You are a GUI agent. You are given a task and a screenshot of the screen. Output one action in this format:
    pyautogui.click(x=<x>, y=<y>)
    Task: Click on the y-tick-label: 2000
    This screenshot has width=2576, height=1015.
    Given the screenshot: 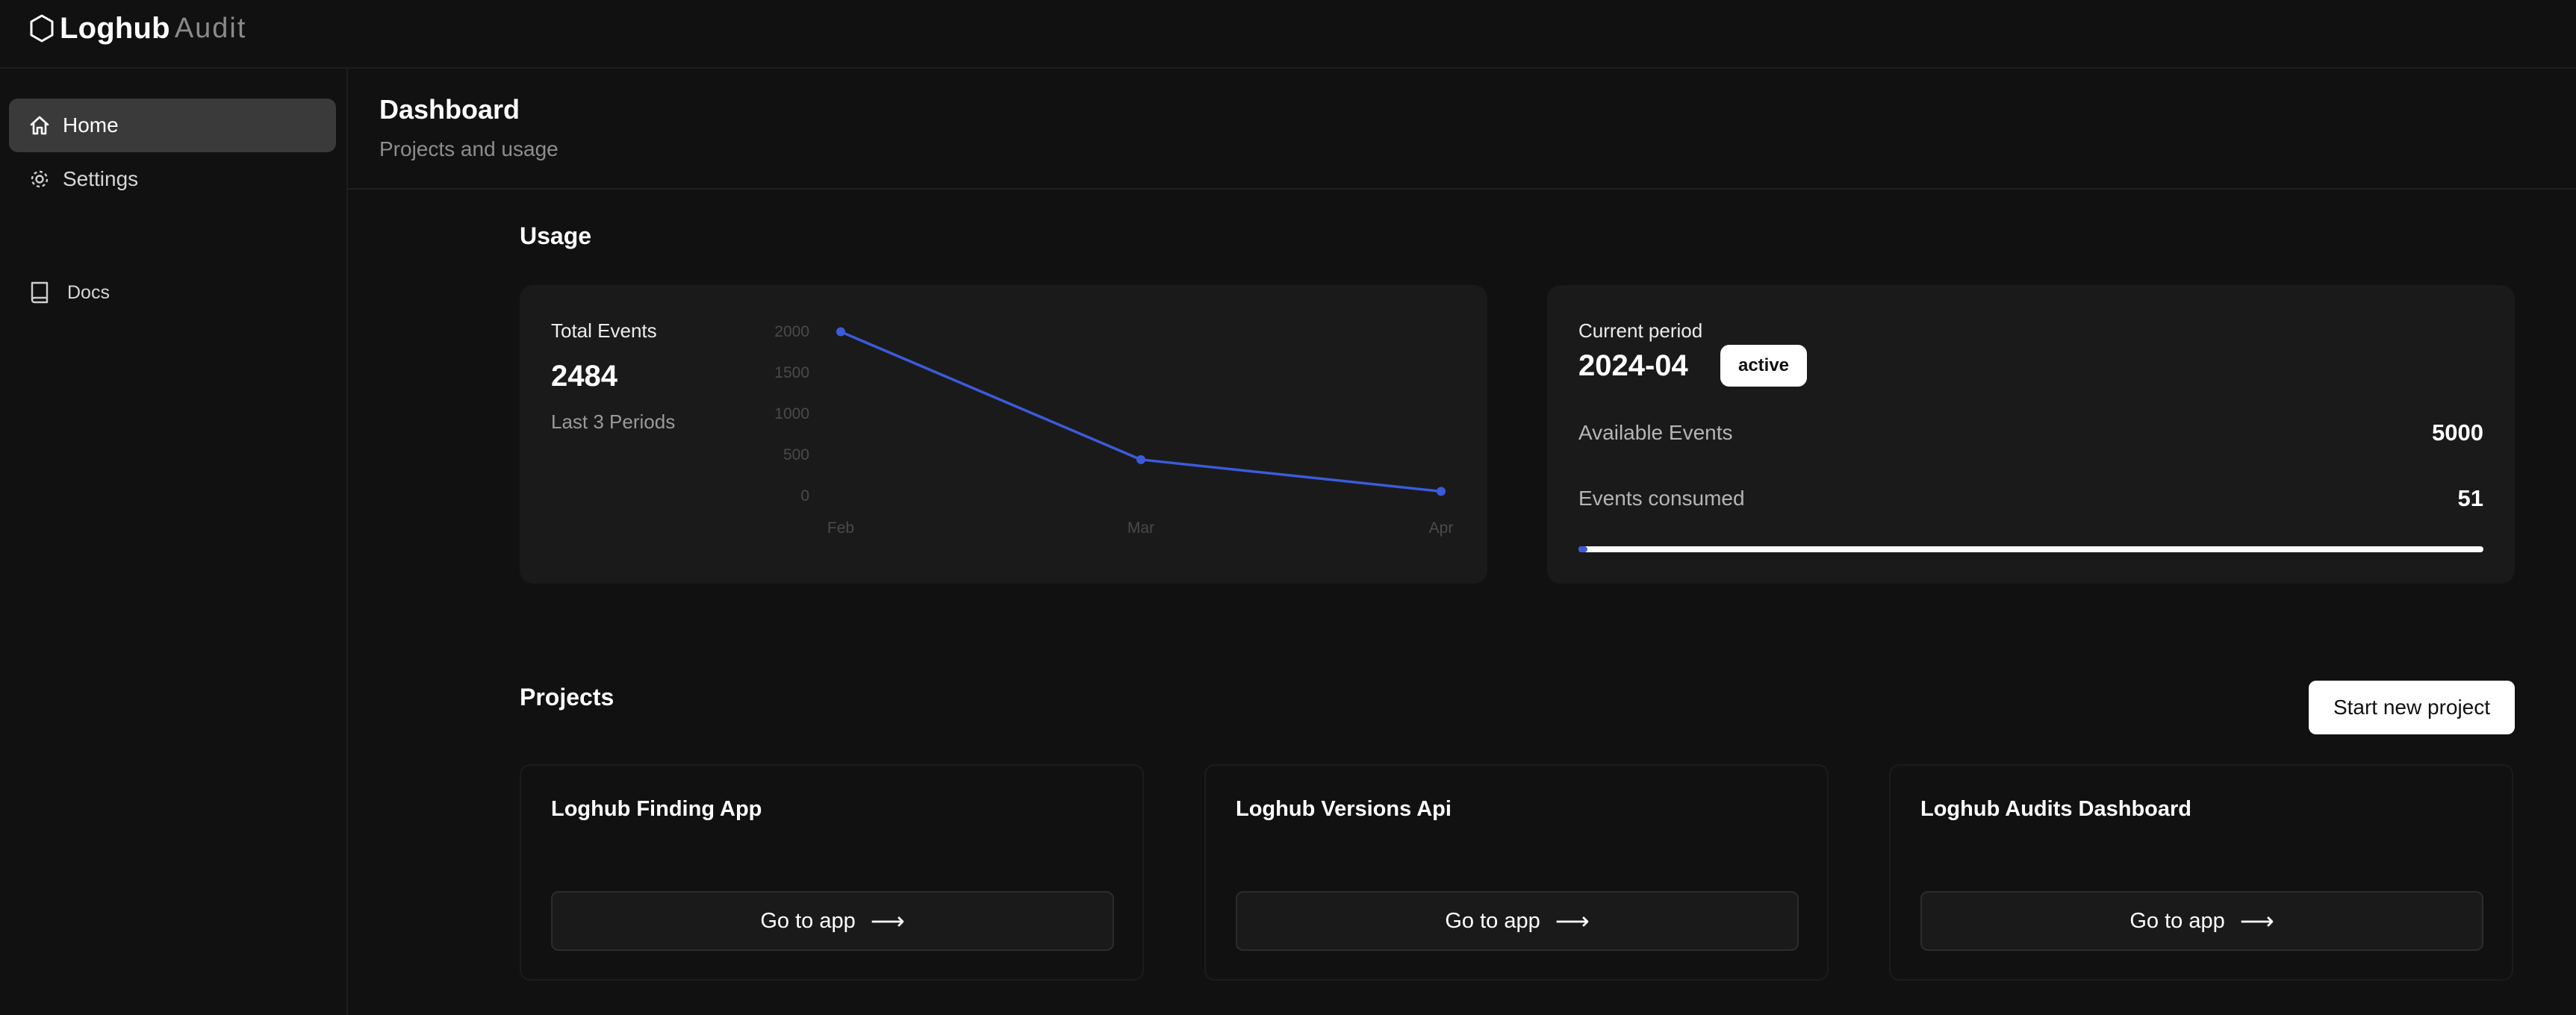 What is the action you would take?
    pyautogui.click(x=792, y=331)
    